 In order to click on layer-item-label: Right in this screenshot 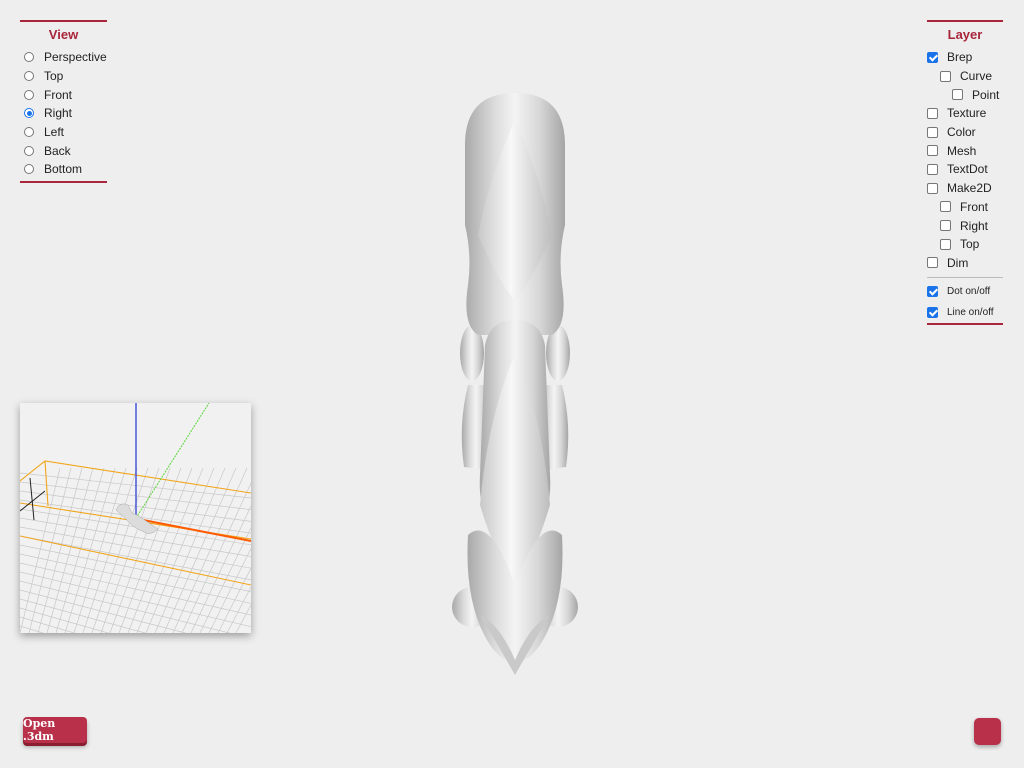, I will do `click(974, 225)`.